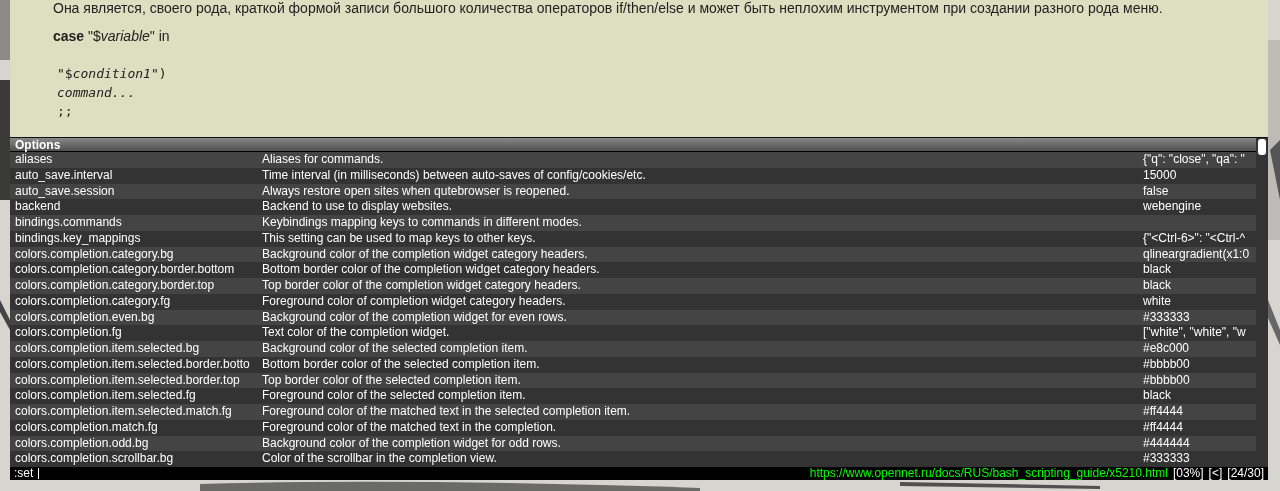 This screenshot has height=491, width=1280. I want to click on option-name: colors.completion.fg, so click(68, 333).